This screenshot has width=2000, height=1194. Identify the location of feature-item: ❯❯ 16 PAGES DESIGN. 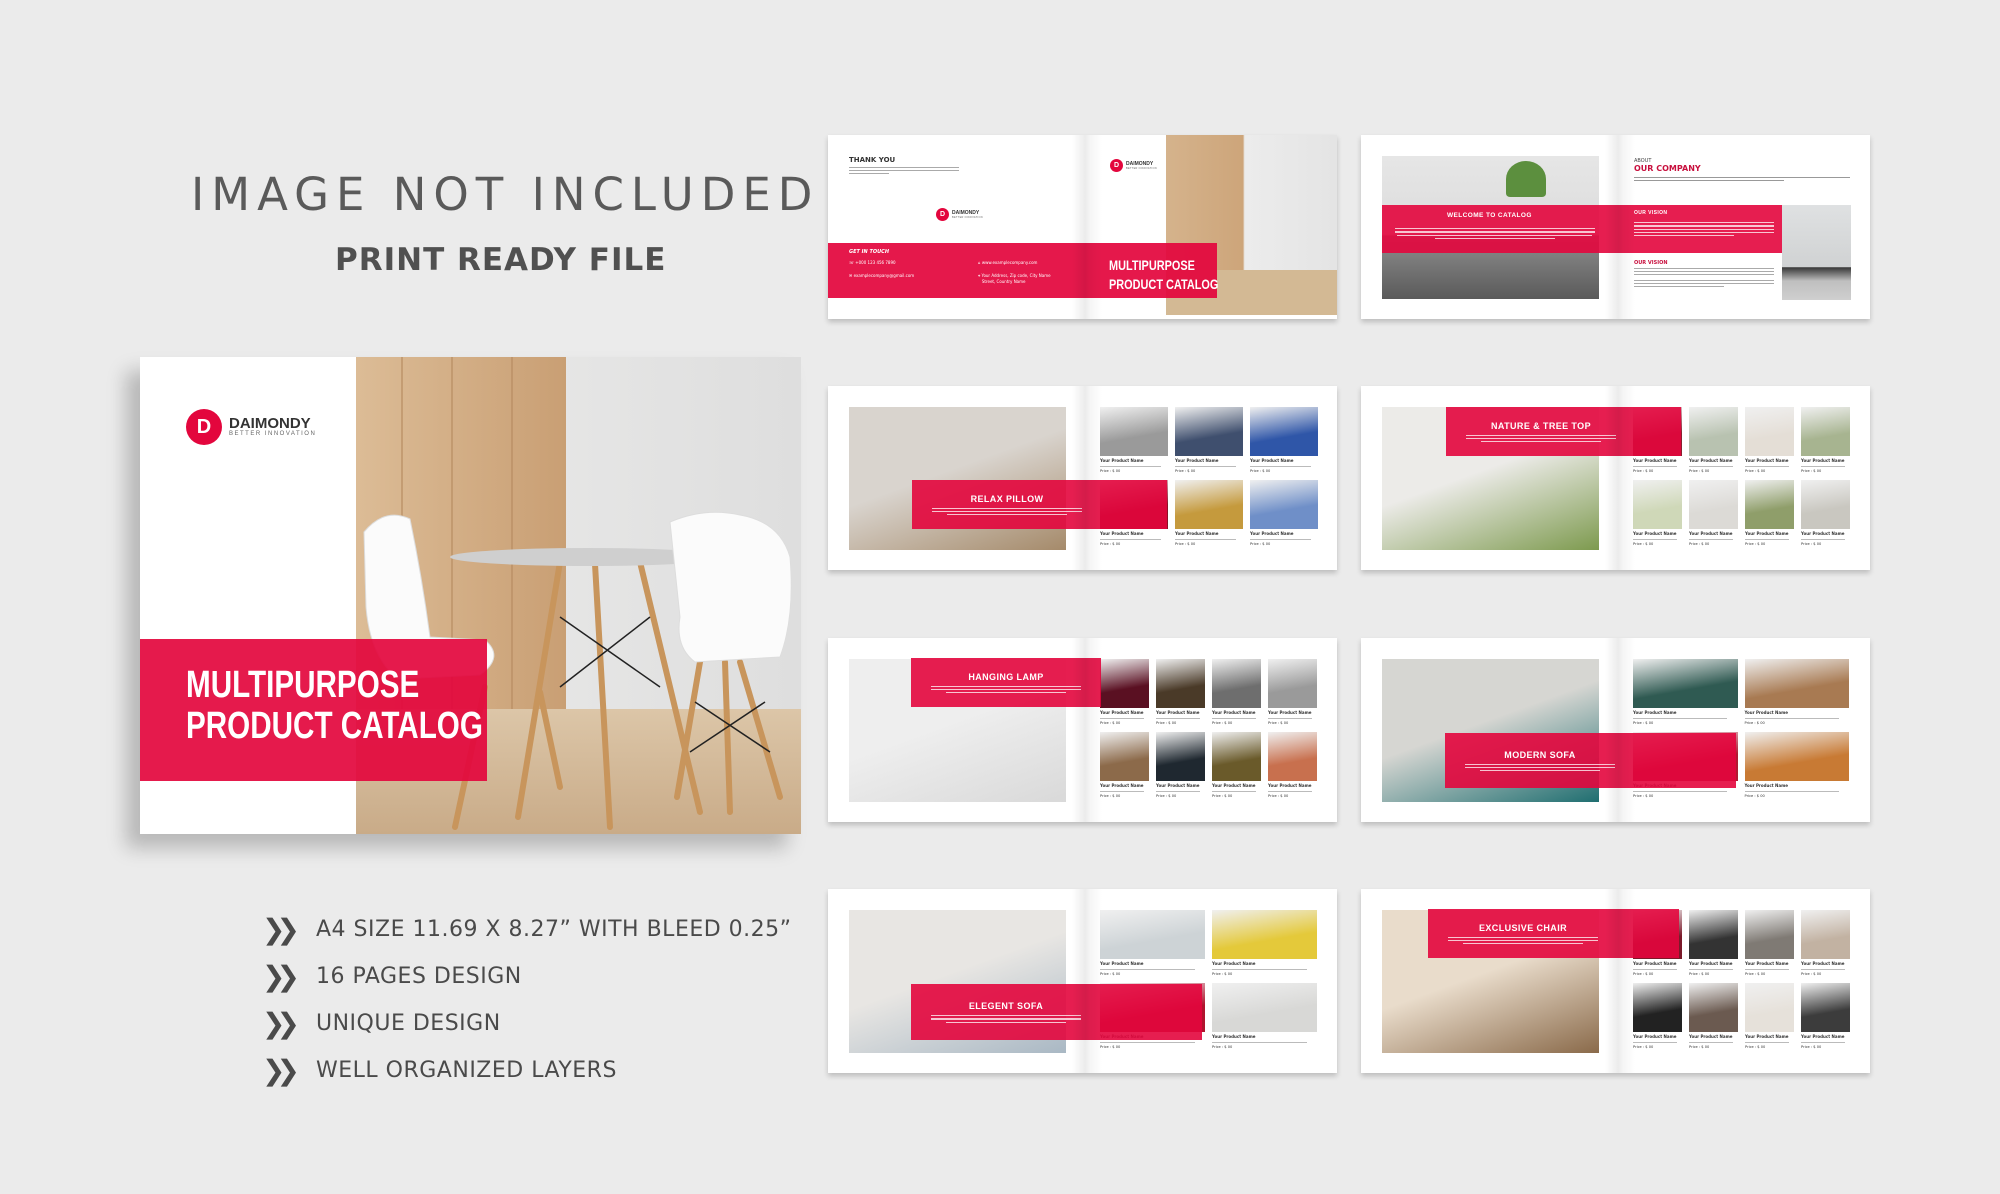
(527, 976).